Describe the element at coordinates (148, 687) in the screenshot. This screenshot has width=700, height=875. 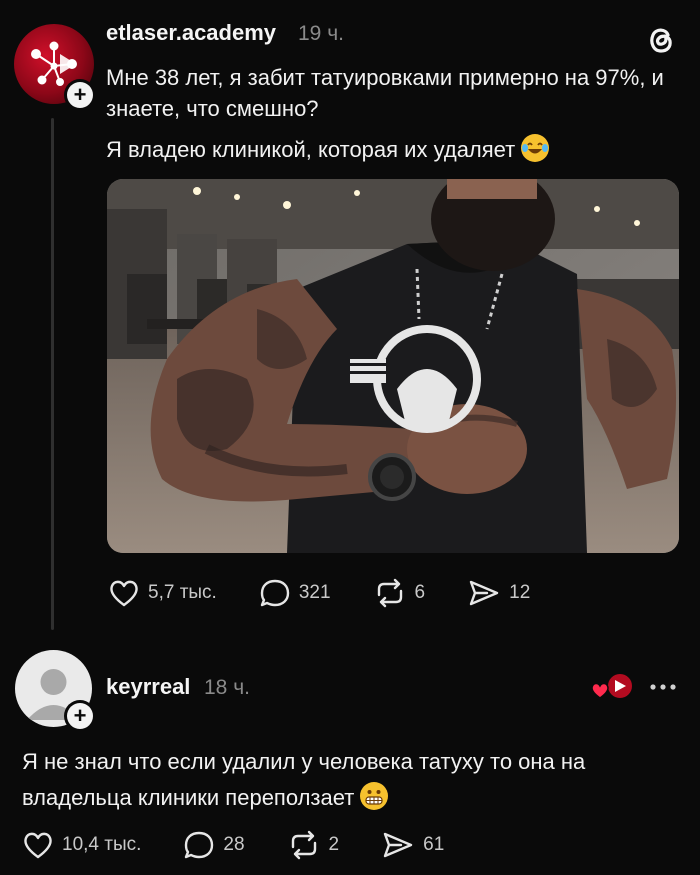
I see `reply-username: keyrreal` at that location.